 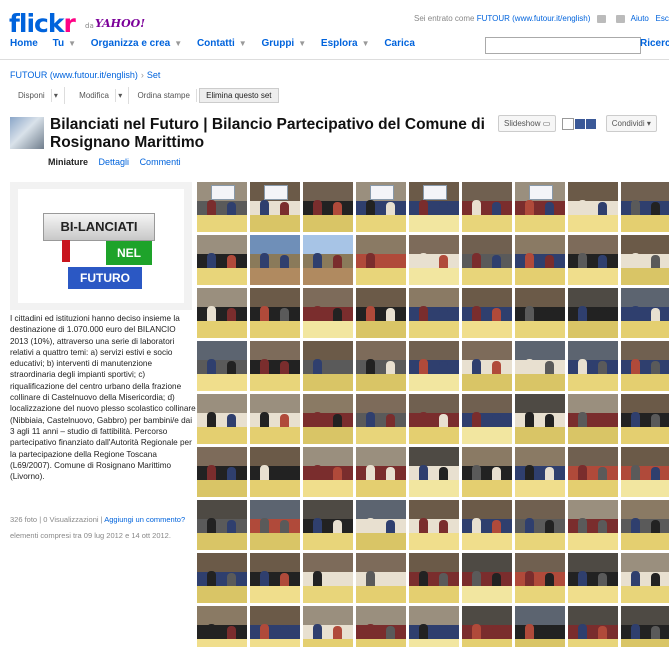 I want to click on signed-in-user-link: FUTOUR (www.futour.it/english), so click(x=534, y=18).